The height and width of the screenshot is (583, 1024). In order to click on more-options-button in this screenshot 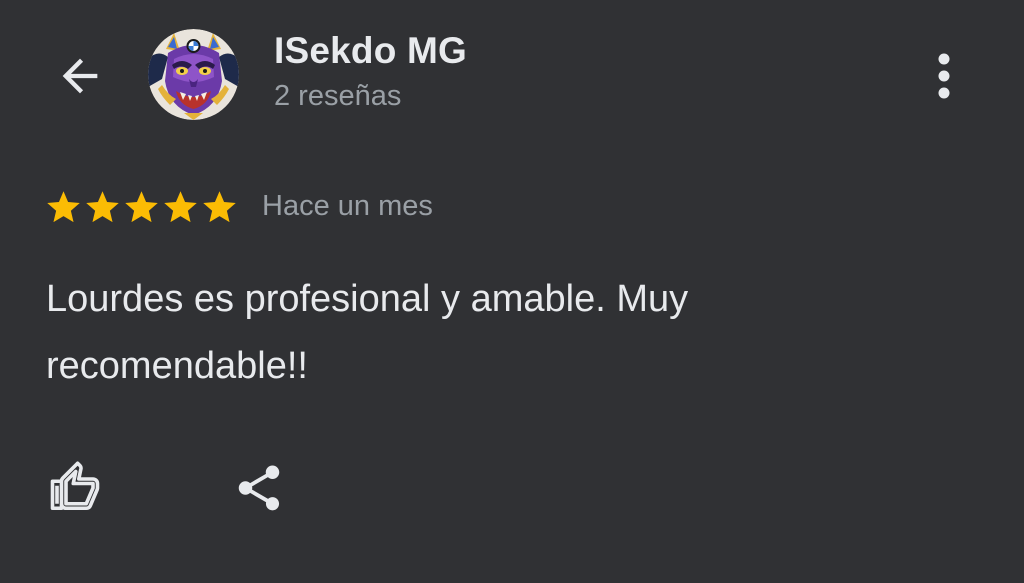, I will do `click(944, 76)`.